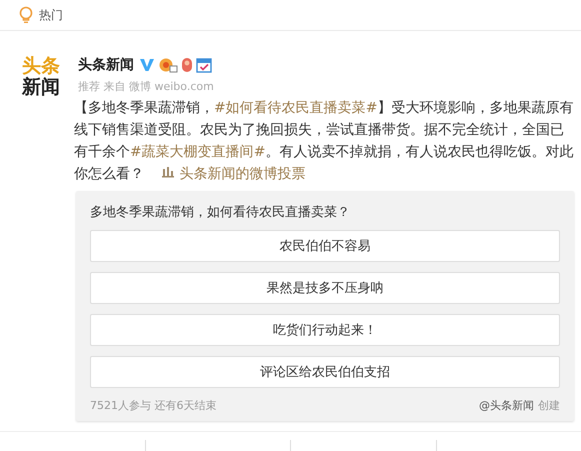 The height and width of the screenshot is (451, 581). What do you see at coordinates (26, 15) in the screenshot?
I see `lightbulb-icon` at bounding box center [26, 15].